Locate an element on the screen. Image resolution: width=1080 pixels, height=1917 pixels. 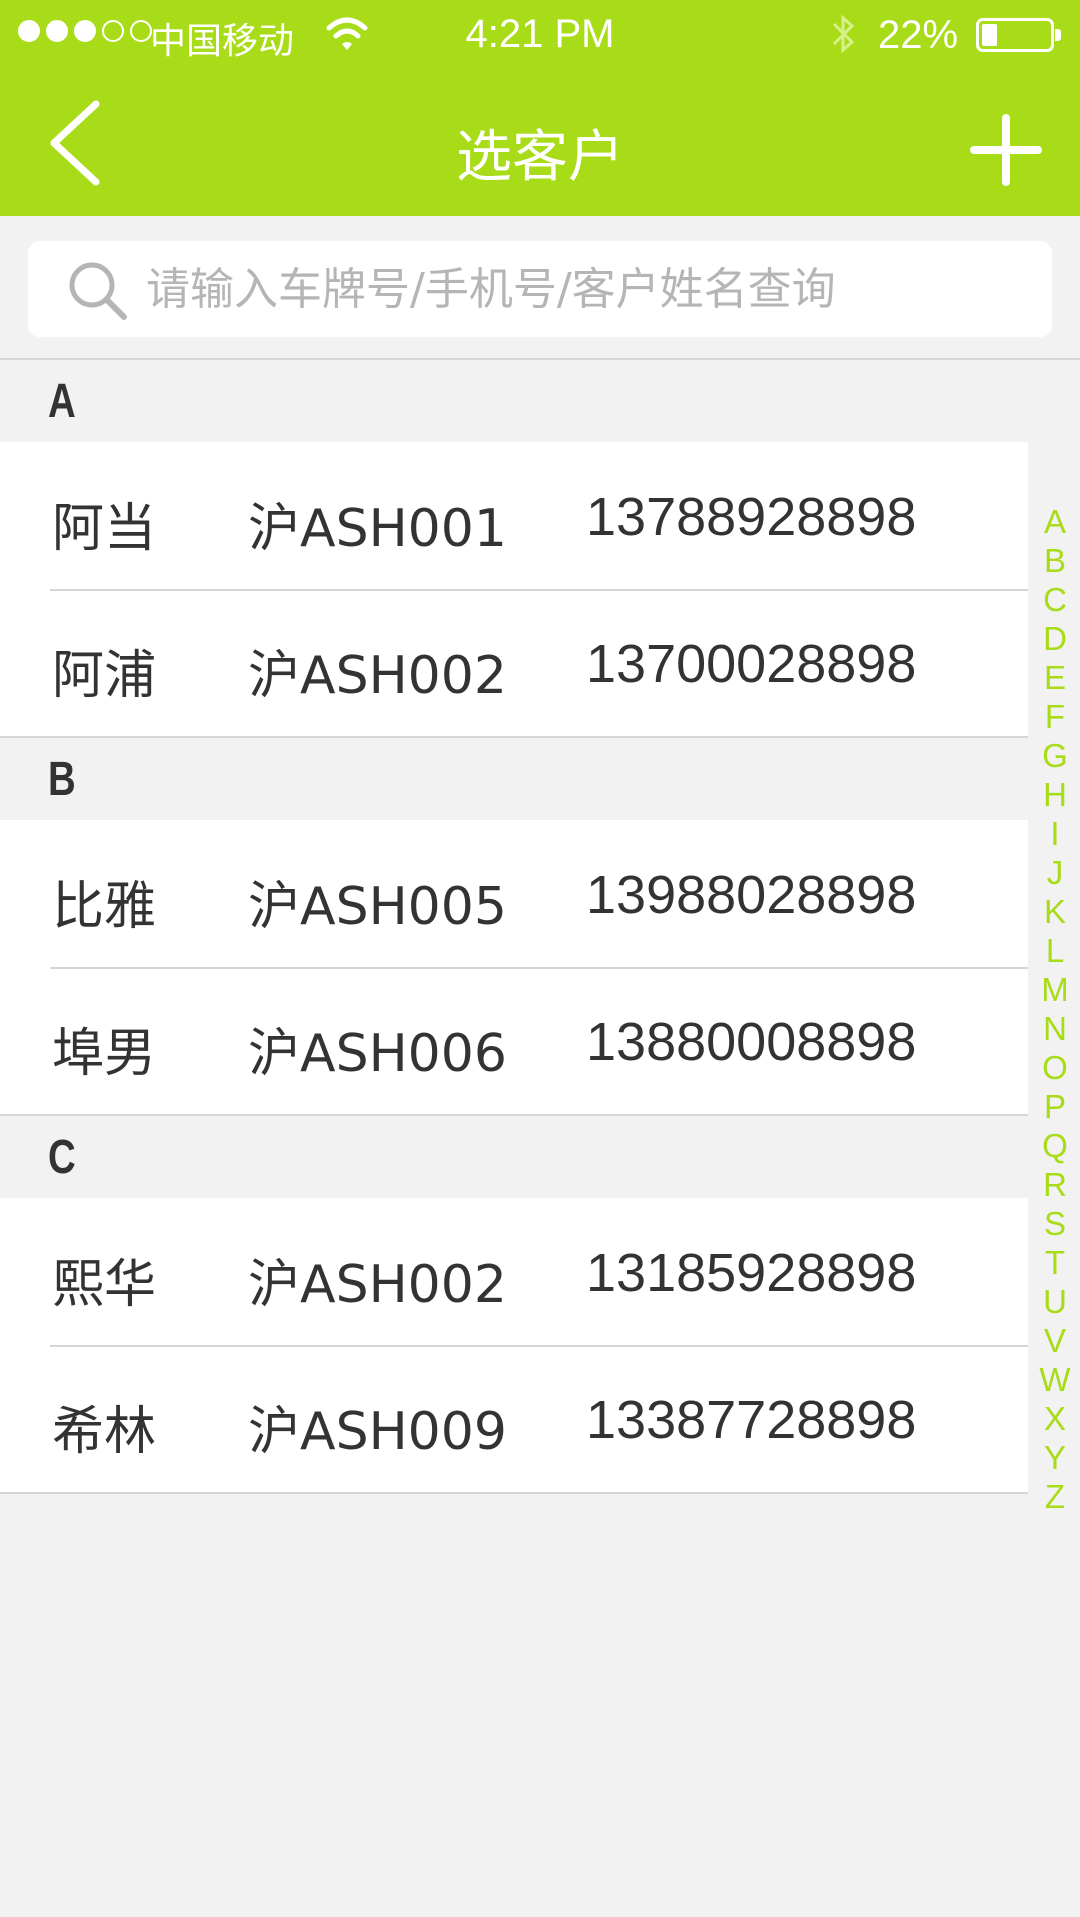
customer-row: 阿浦 沪ASH002 13700028898 is located at coordinates (514, 662).